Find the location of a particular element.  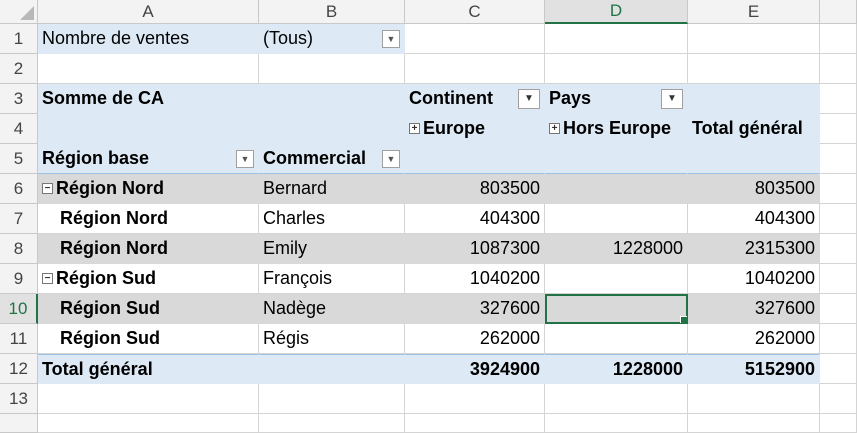

cell-f3 is located at coordinates (838, 99).